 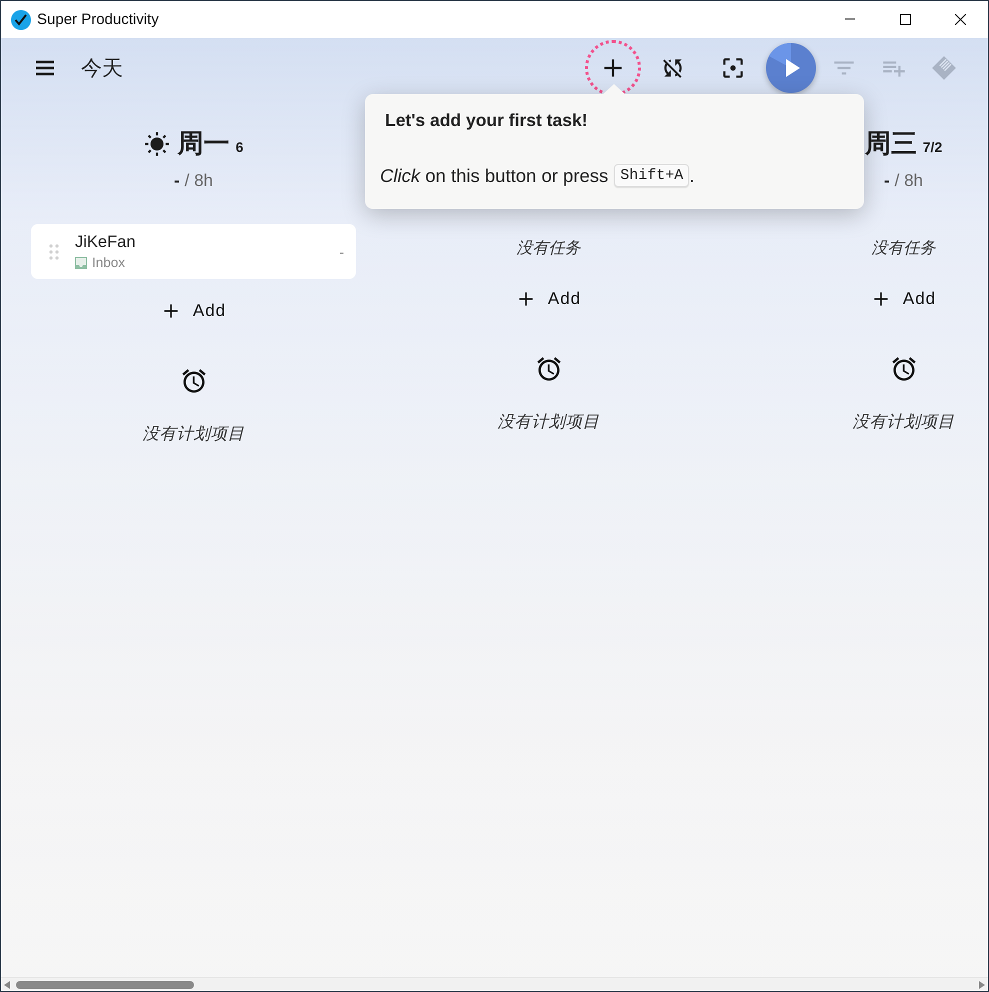 What do you see at coordinates (905, 19) in the screenshot?
I see `maximize-icon` at bounding box center [905, 19].